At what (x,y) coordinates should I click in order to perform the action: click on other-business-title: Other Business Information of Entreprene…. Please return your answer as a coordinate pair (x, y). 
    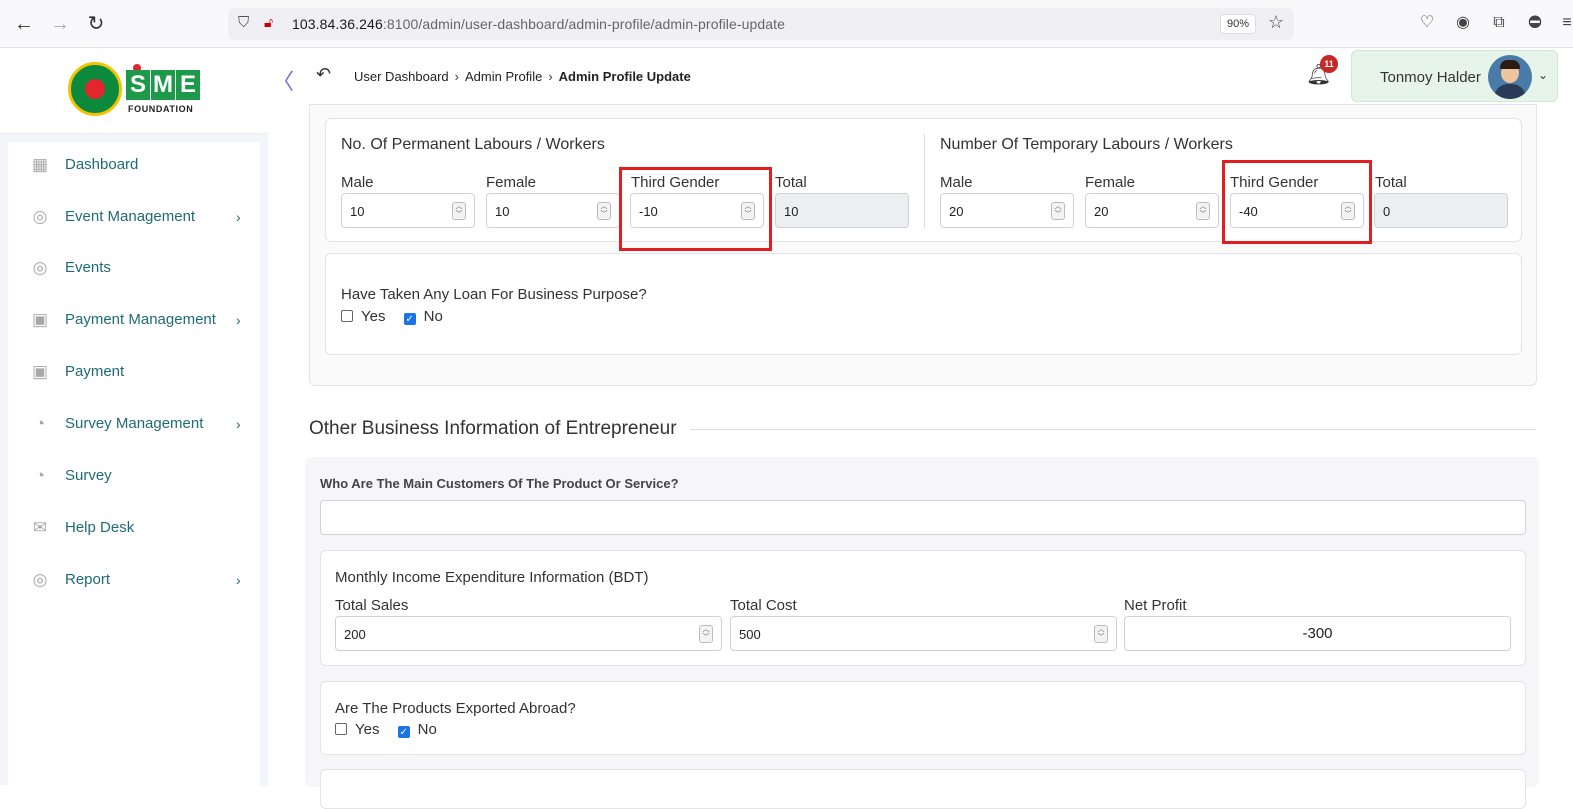
    Looking at the image, I should click on (493, 428).